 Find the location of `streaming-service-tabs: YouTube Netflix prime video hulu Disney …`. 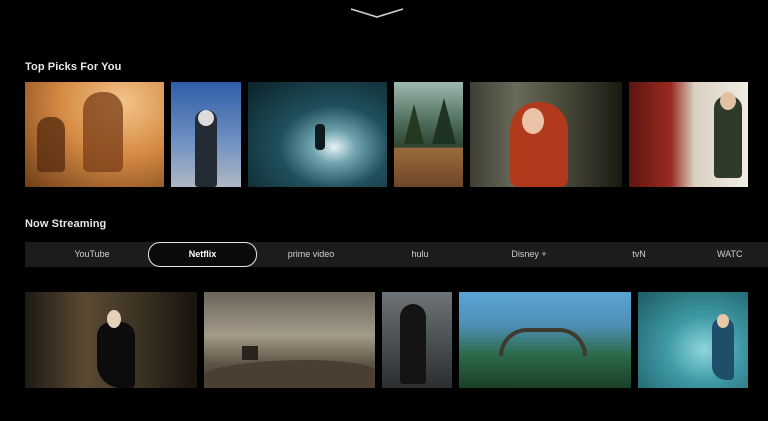

streaming-service-tabs: YouTube Netflix prime video hulu Disney … is located at coordinates (396, 254).